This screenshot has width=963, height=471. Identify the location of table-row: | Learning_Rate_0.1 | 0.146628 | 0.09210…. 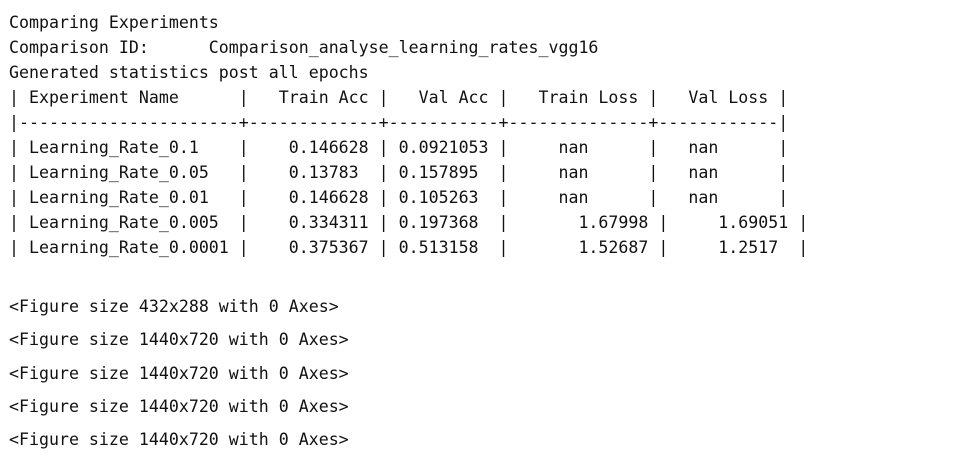
(399, 147).